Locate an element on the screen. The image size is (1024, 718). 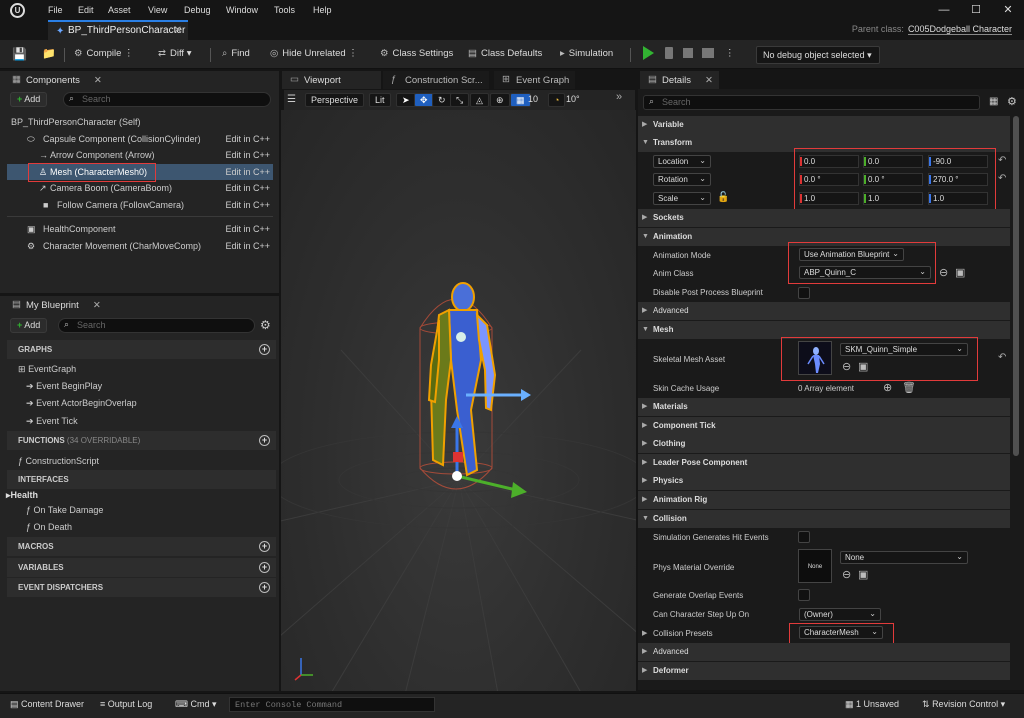
location-mode-select: Location ⌄ is located at coordinates (682, 161).